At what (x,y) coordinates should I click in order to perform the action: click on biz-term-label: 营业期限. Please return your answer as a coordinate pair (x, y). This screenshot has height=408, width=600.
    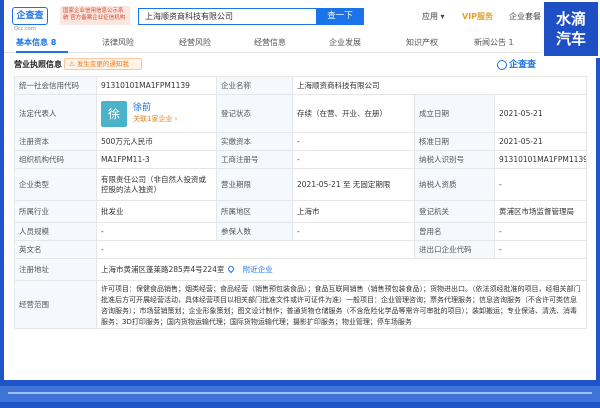
    Looking at the image, I should click on (254, 184).